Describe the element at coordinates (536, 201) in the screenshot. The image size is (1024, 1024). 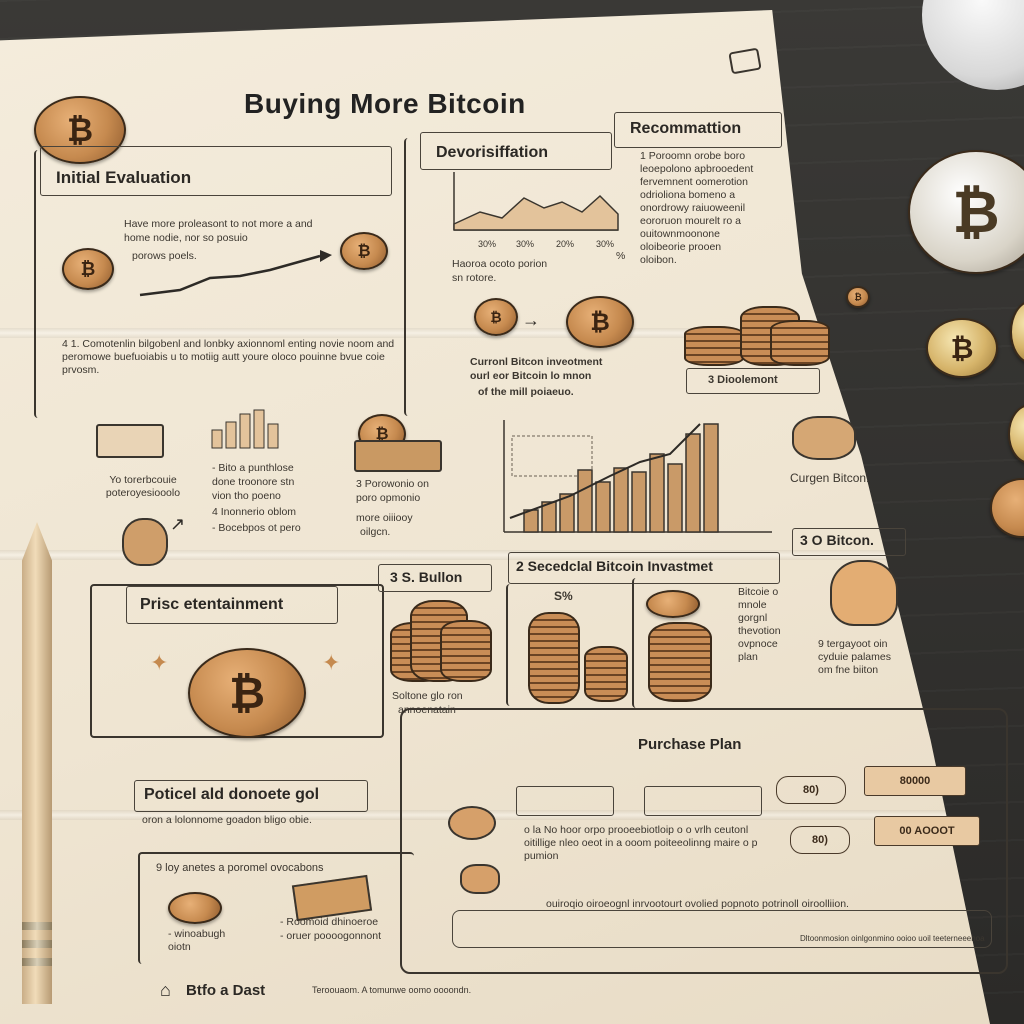
I see `diversification-area-chart` at that location.